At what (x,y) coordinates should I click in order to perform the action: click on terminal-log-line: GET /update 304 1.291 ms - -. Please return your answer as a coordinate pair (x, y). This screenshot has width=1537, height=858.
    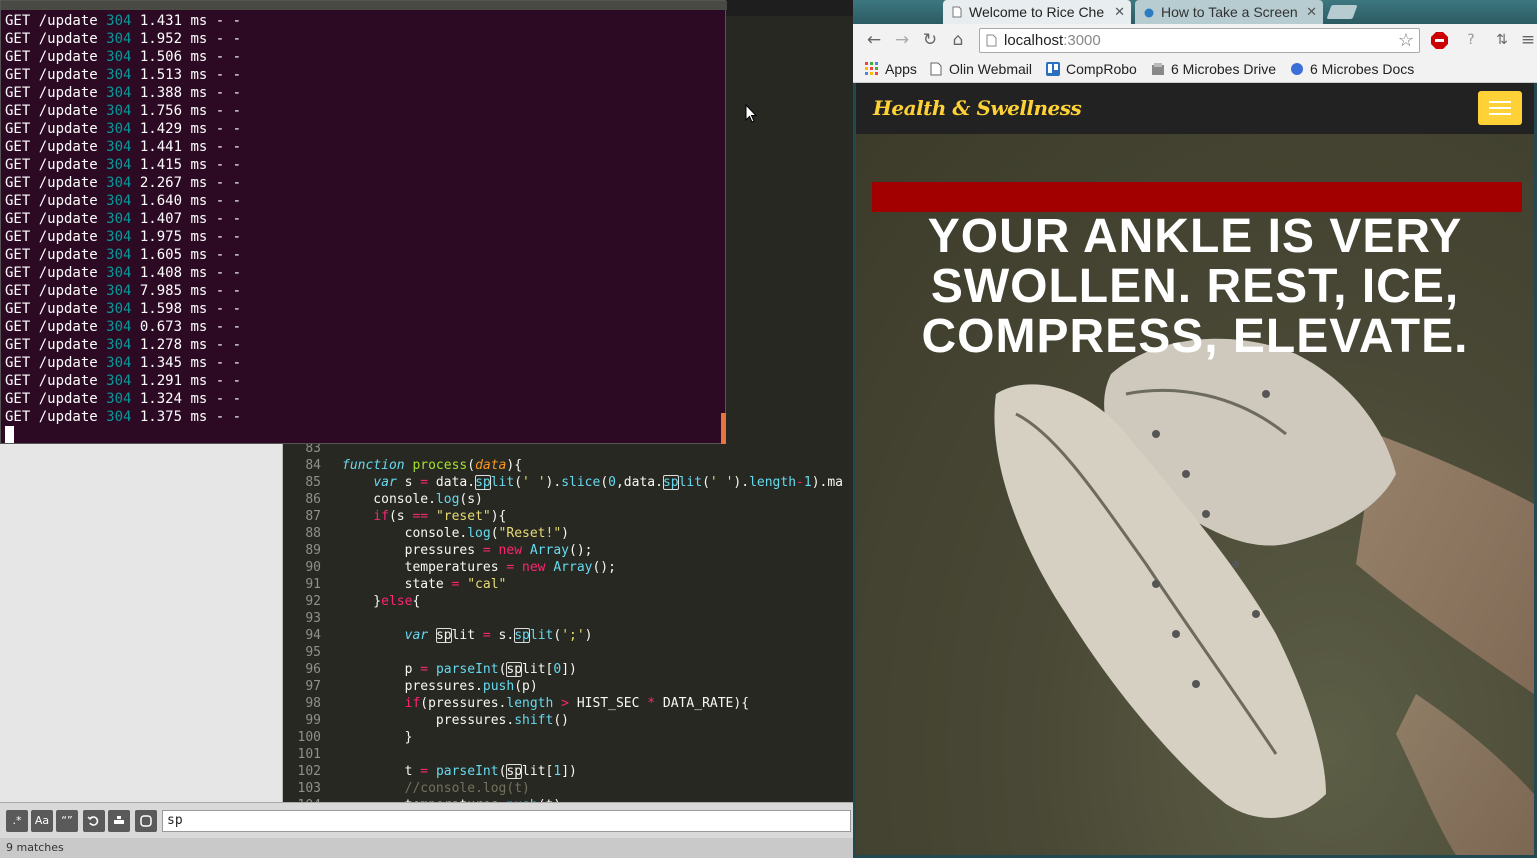
    Looking at the image, I should click on (123, 381).